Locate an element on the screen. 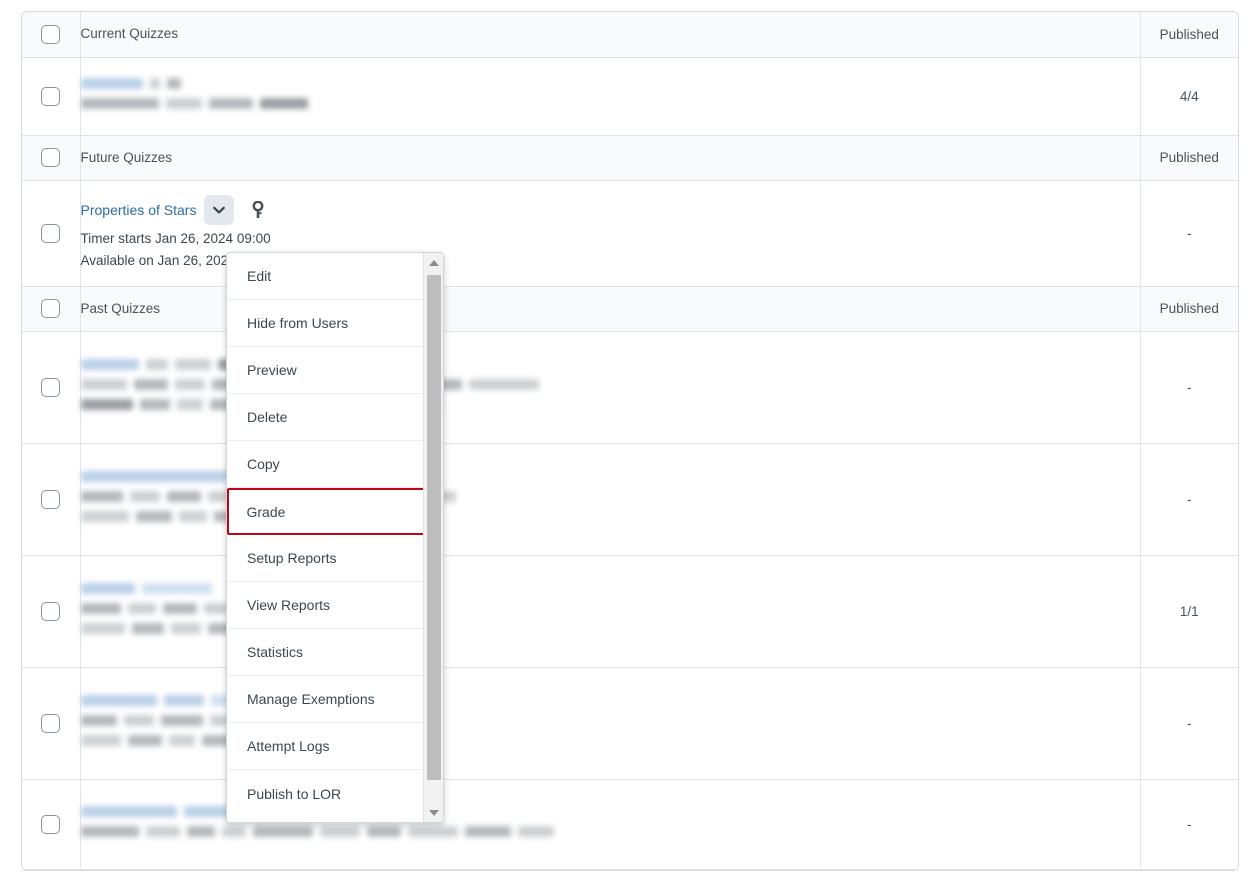 The image size is (1252, 877). redacted-content is located at coordinates (610, 96).